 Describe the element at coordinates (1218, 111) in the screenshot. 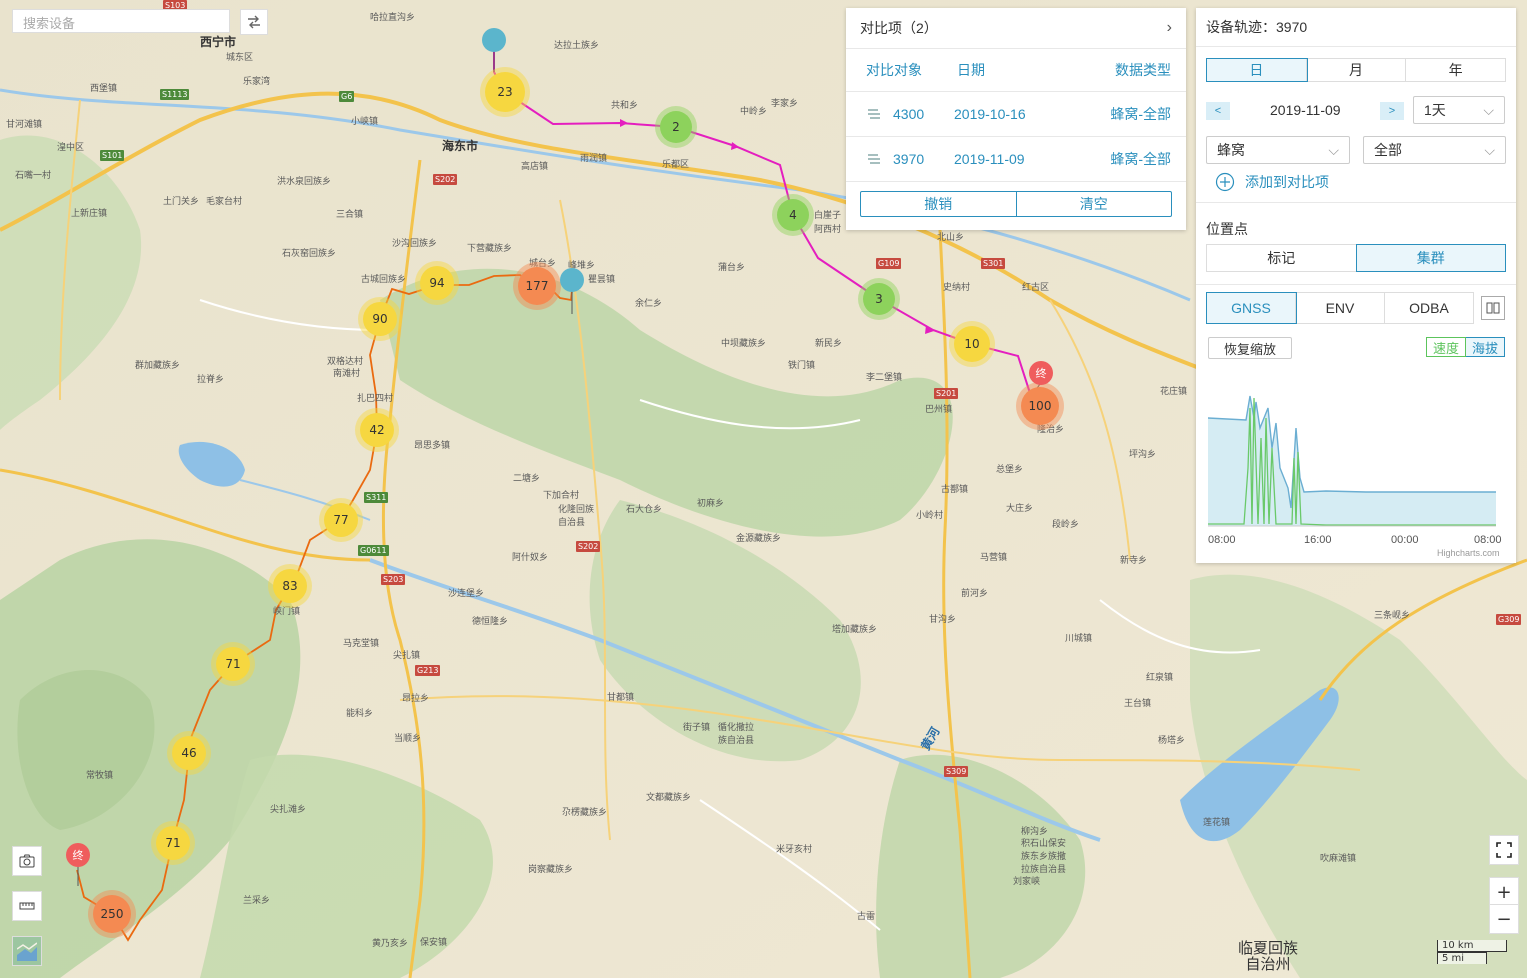

I see `prev-date-button: <` at that location.